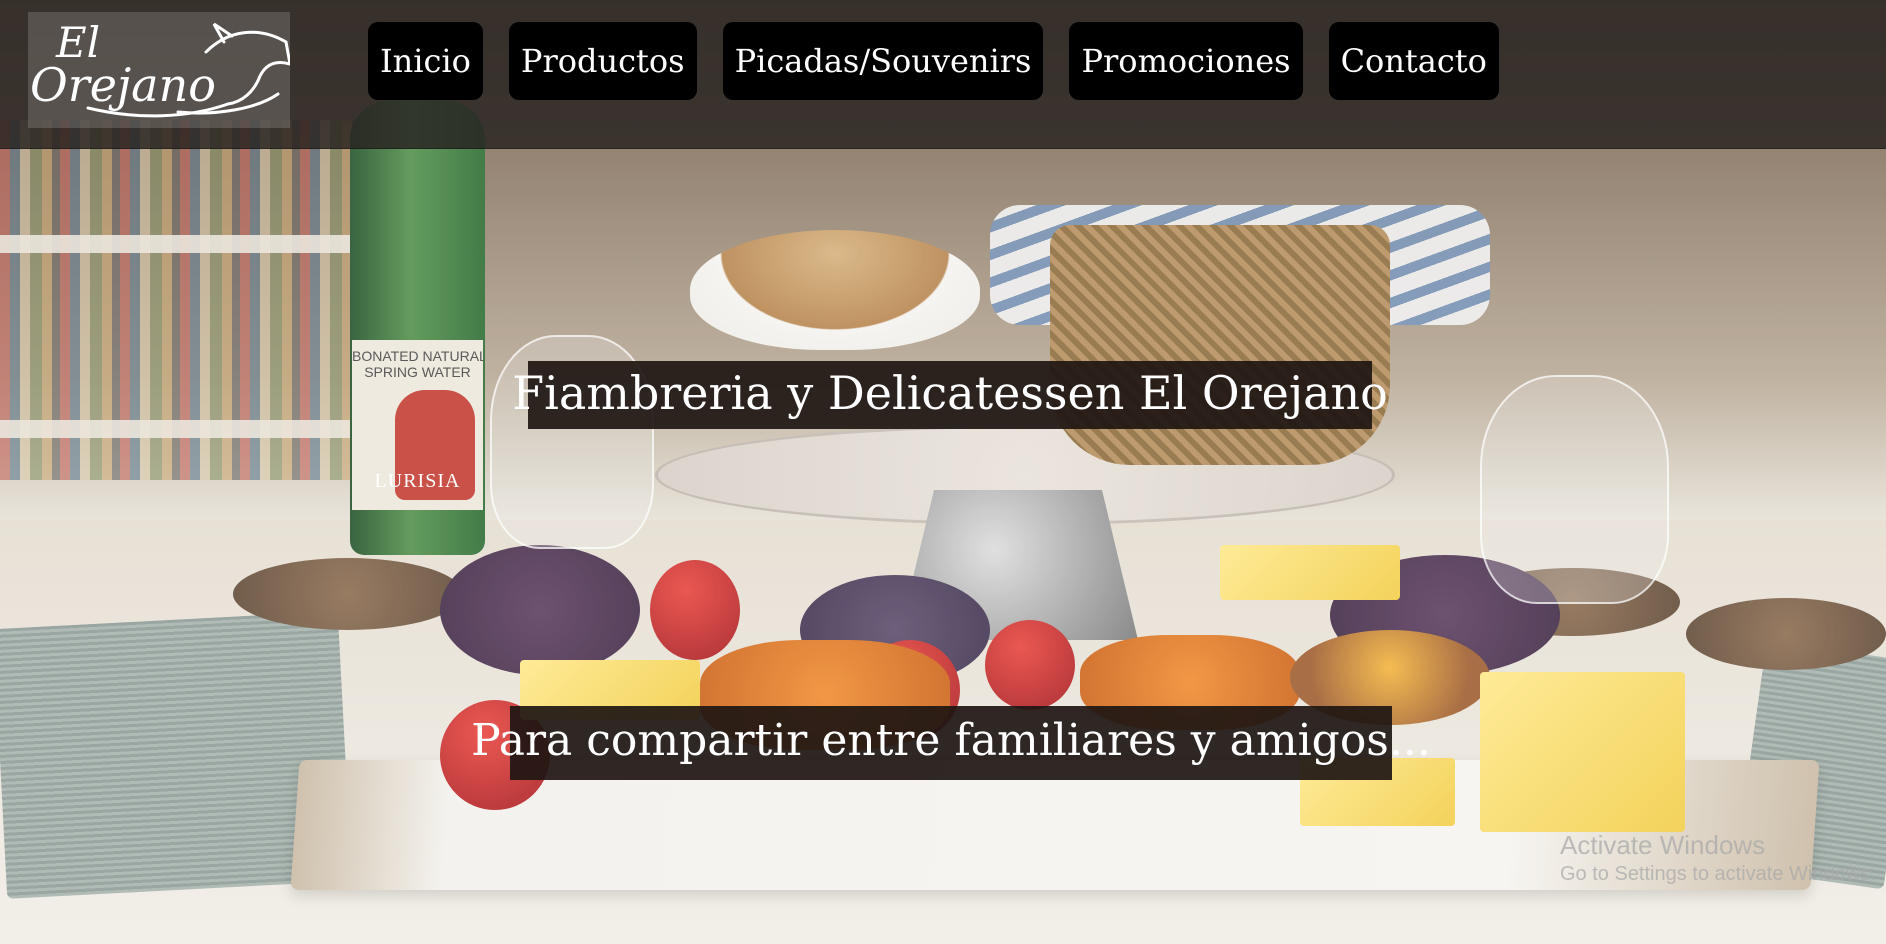 Image resolution: width=1886 pixels, height=944 pixels. Describe the element at coordinates (123, 85) in the screenshot. I see `logo-text-orejano: Orejano` at that location.